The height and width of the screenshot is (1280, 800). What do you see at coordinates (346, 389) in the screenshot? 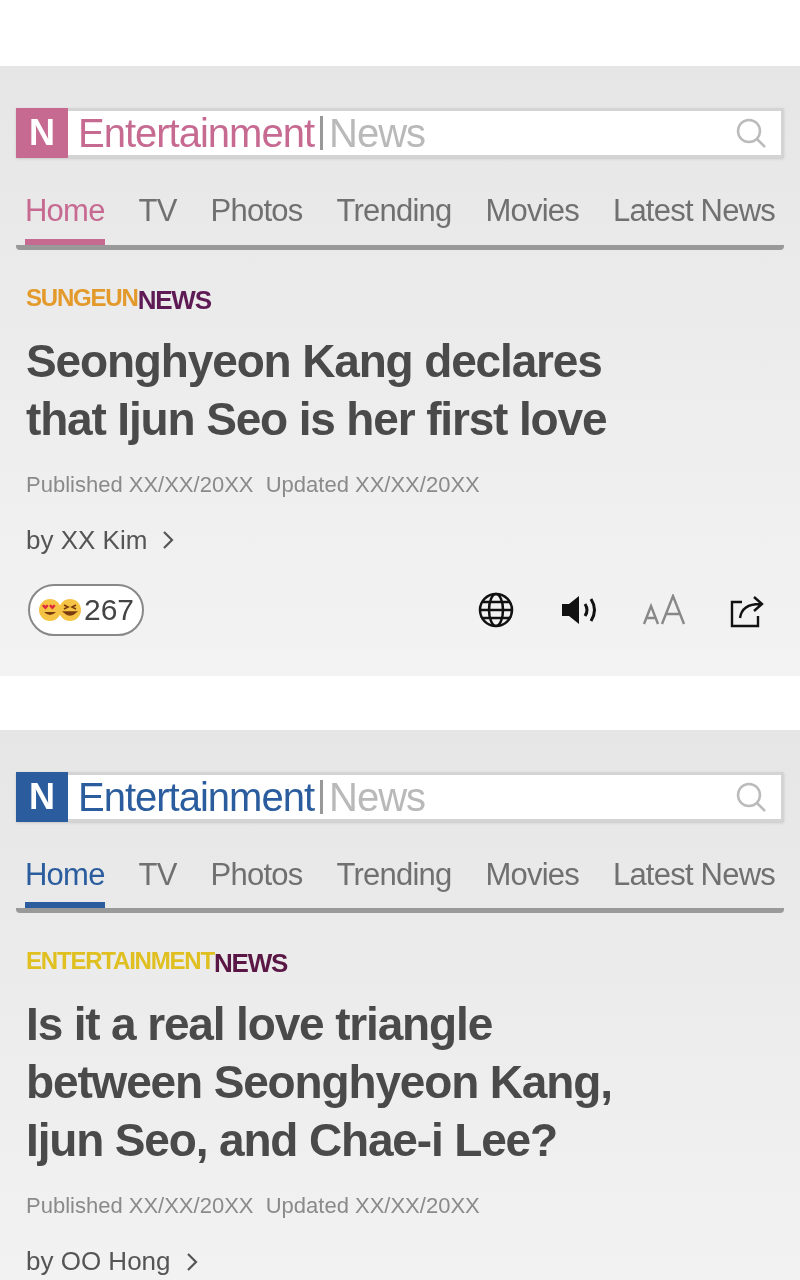
I see `headline: Seonghyeon Kang declares that Ijun Seo is her first love` at bounding box center [346, 389].